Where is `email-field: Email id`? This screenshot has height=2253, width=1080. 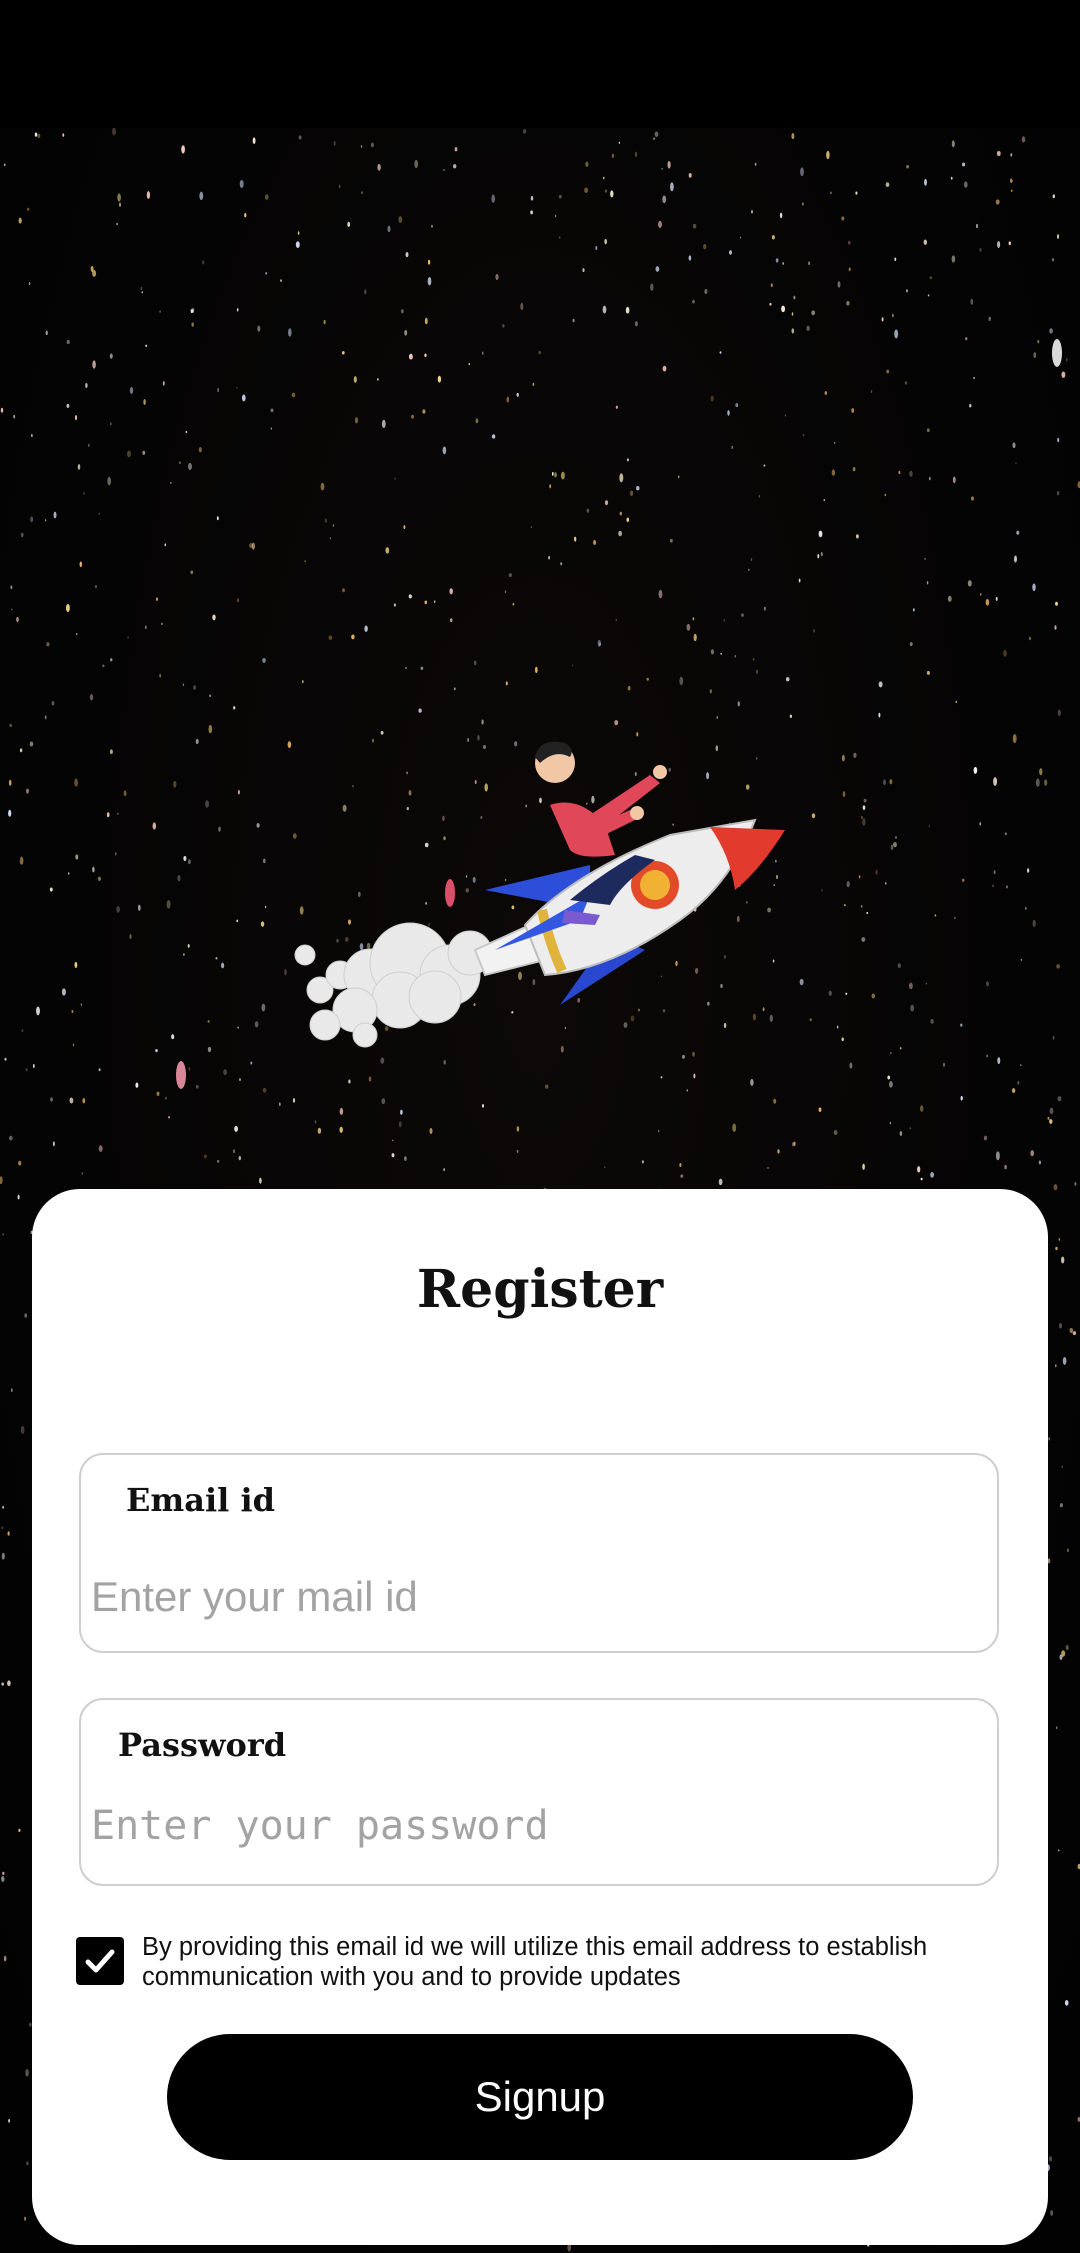
email-field: Email id is located at coordinates (539, 1553).